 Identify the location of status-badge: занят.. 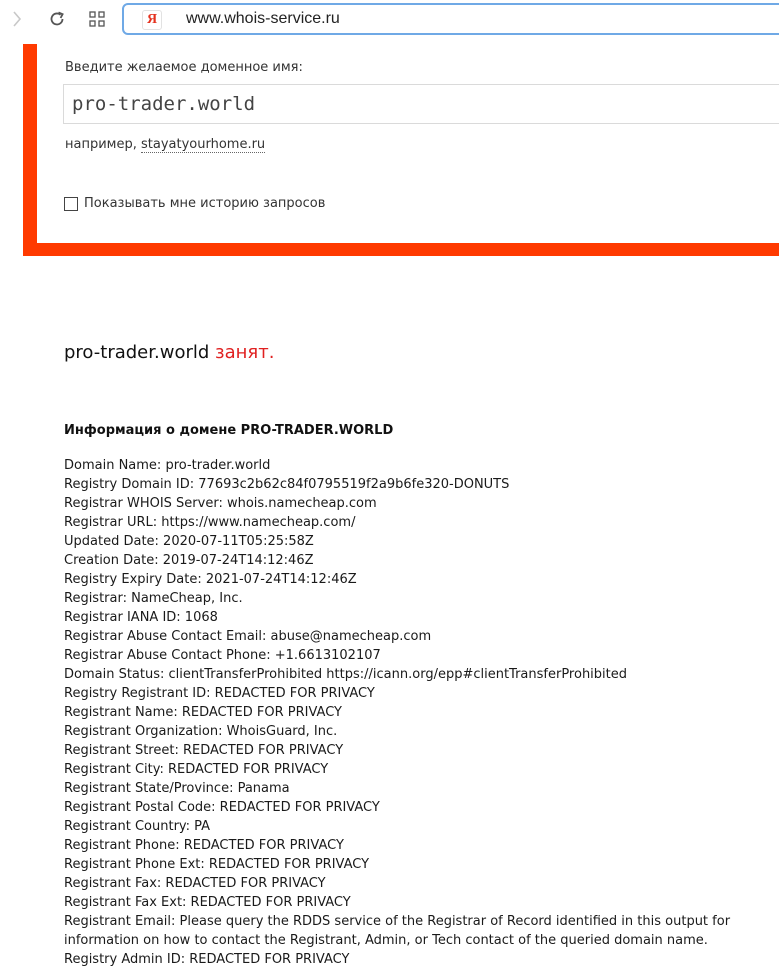
(245, 352).